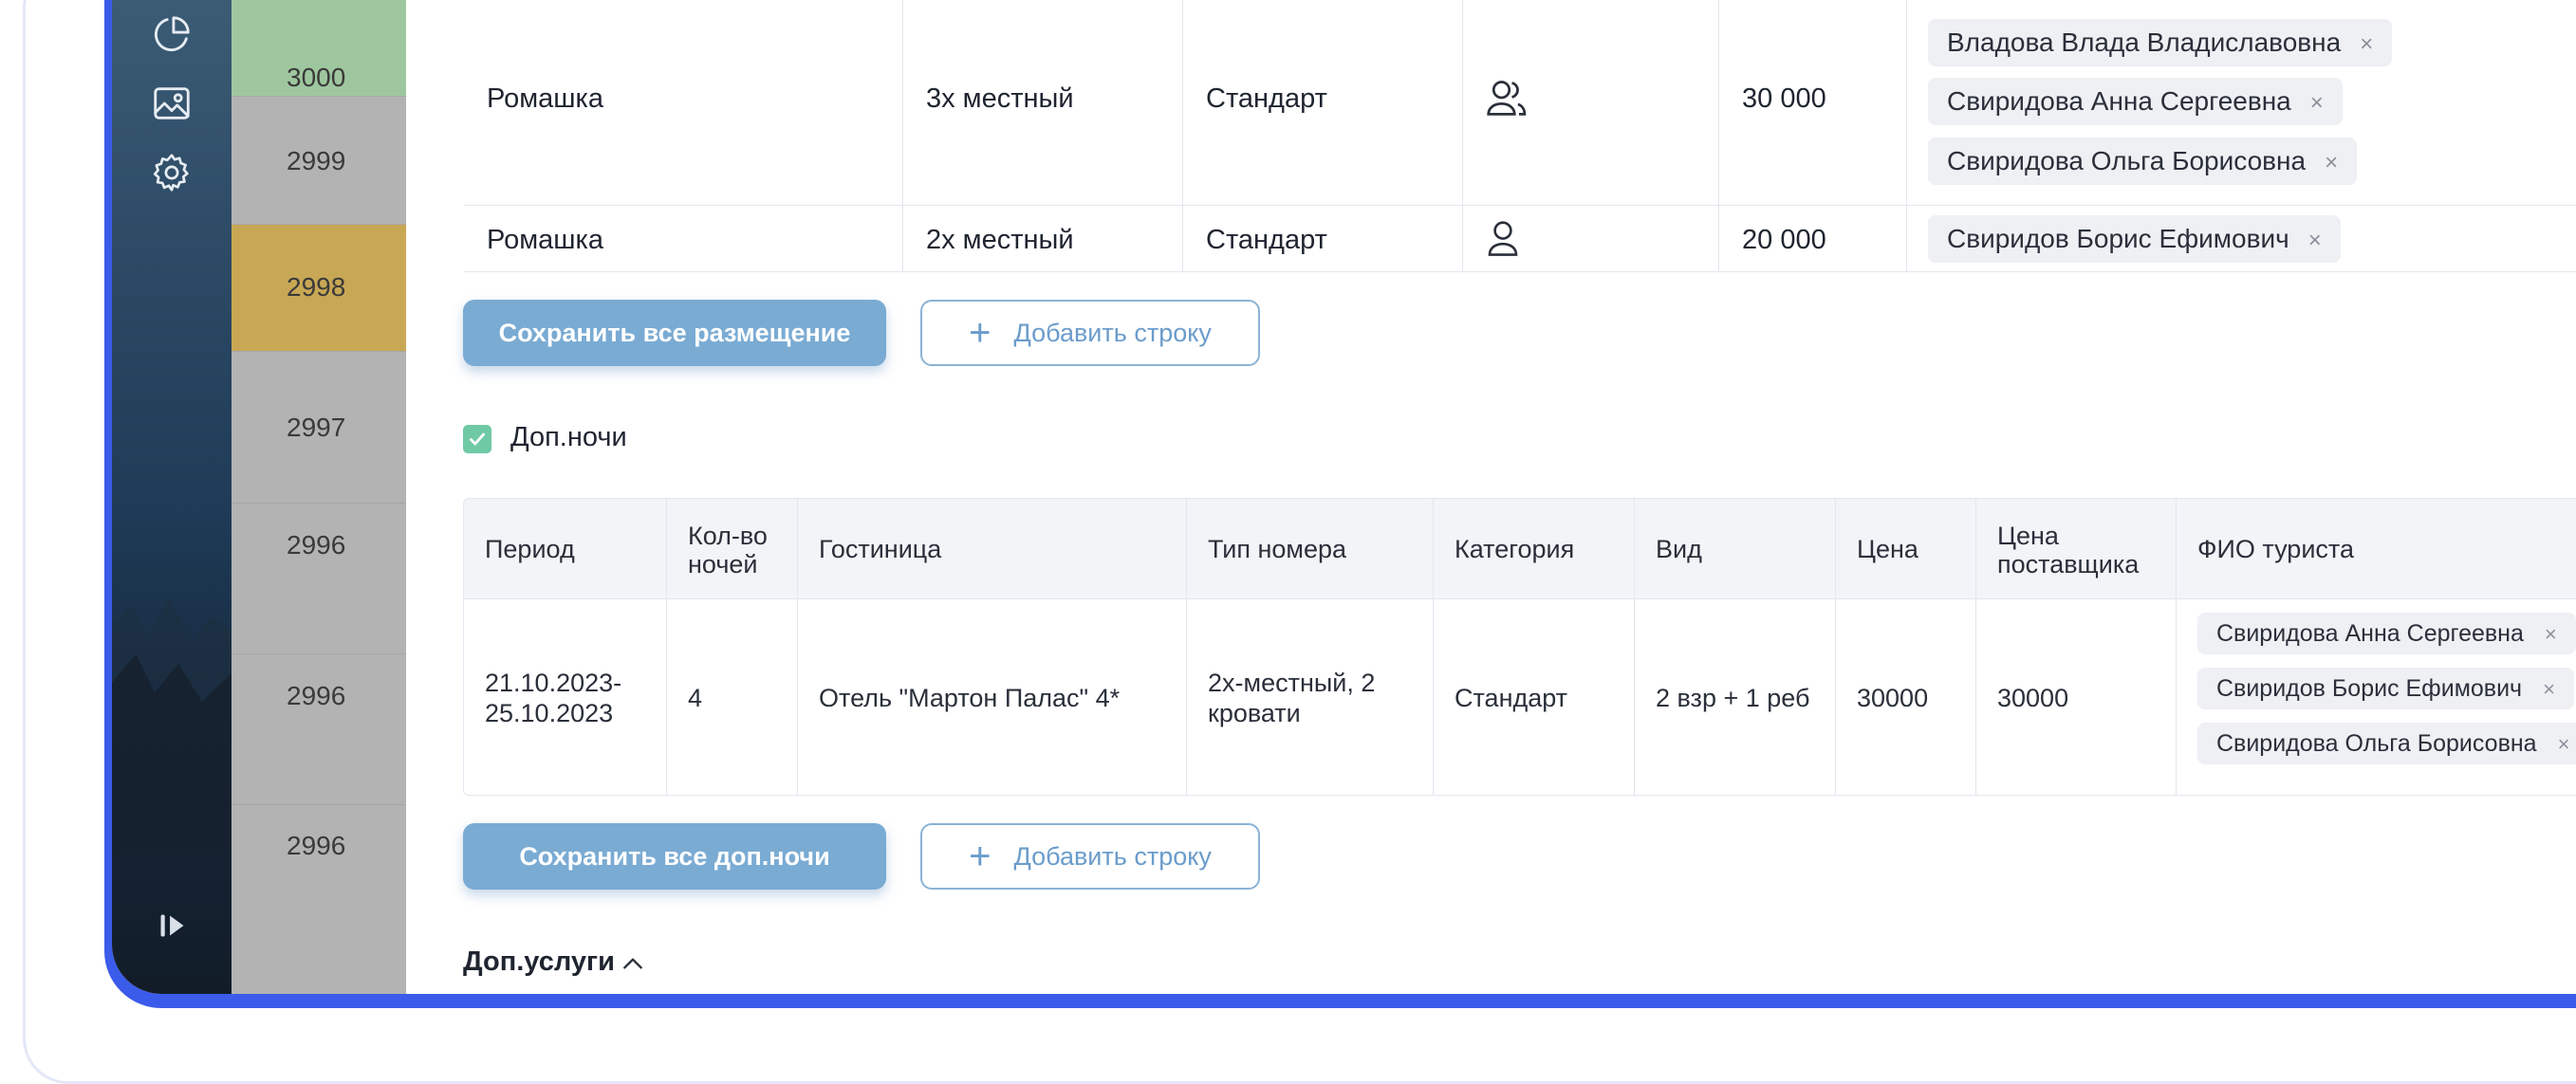 The image size is (2576, 1084). Describe the element at coordinates (723, 564) in the screenshot. I see `column-header: ночей` at that location.